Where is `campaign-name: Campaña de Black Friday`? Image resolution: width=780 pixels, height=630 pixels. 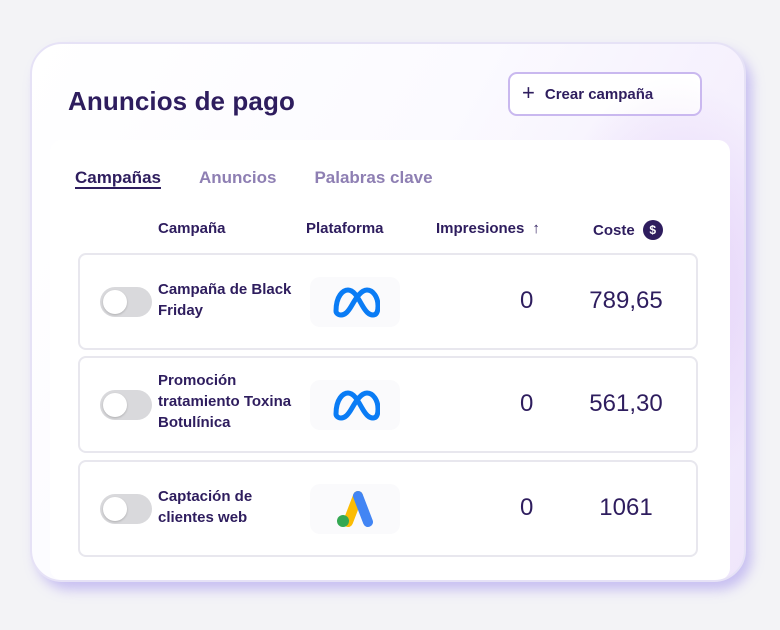 campaign-name: Campaña de Black Friday is located at coordinates (225, 300).